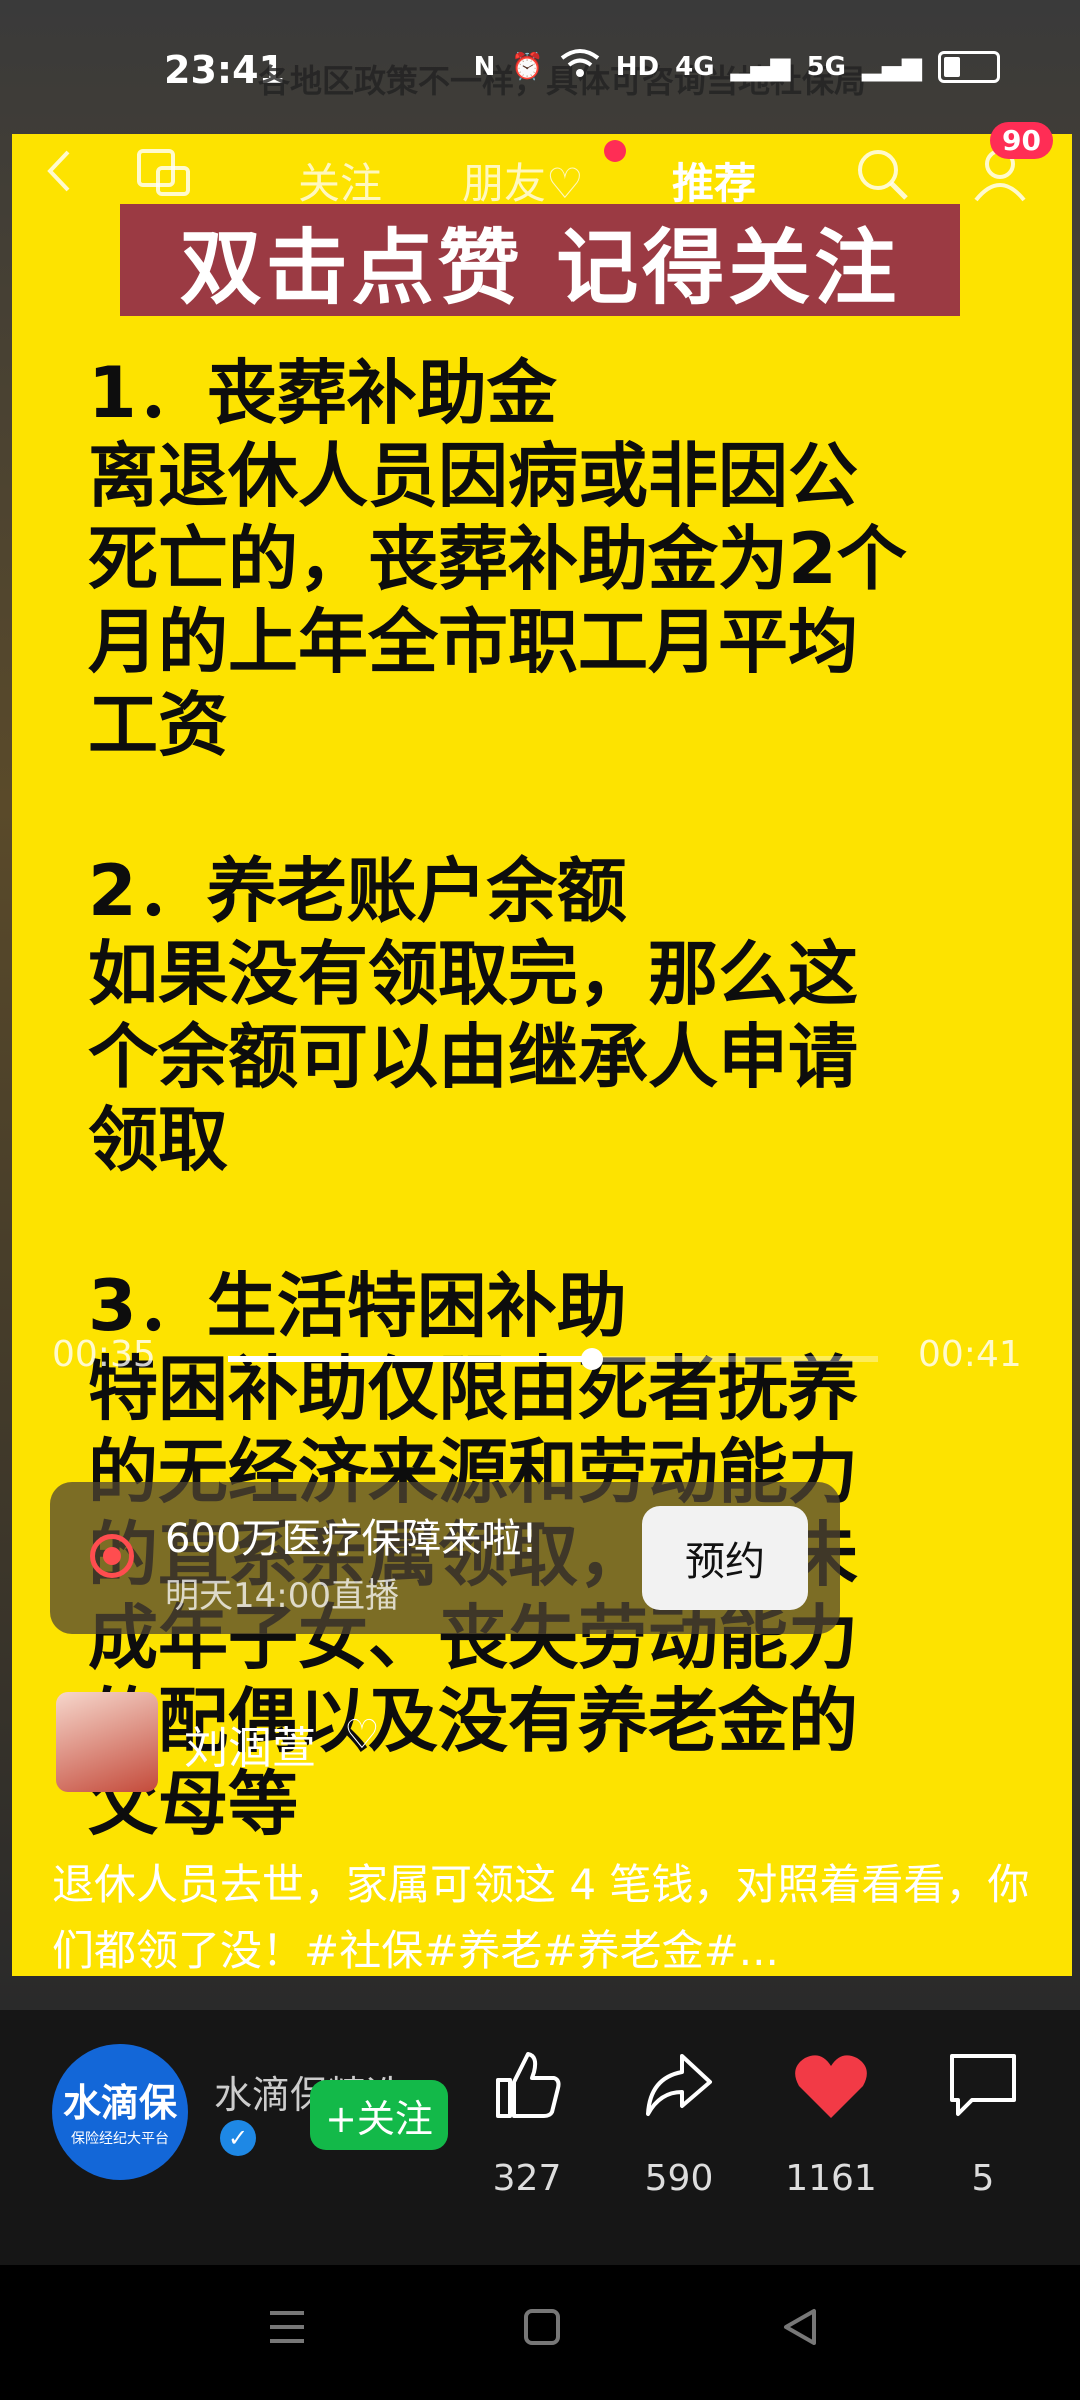 Image resolution: width=1080 pixels, height=2400 pixels. What do you see at coordinates (164, 178) in the screenshot?
I see `multi-window-icon` at bounding box center [164, 178].